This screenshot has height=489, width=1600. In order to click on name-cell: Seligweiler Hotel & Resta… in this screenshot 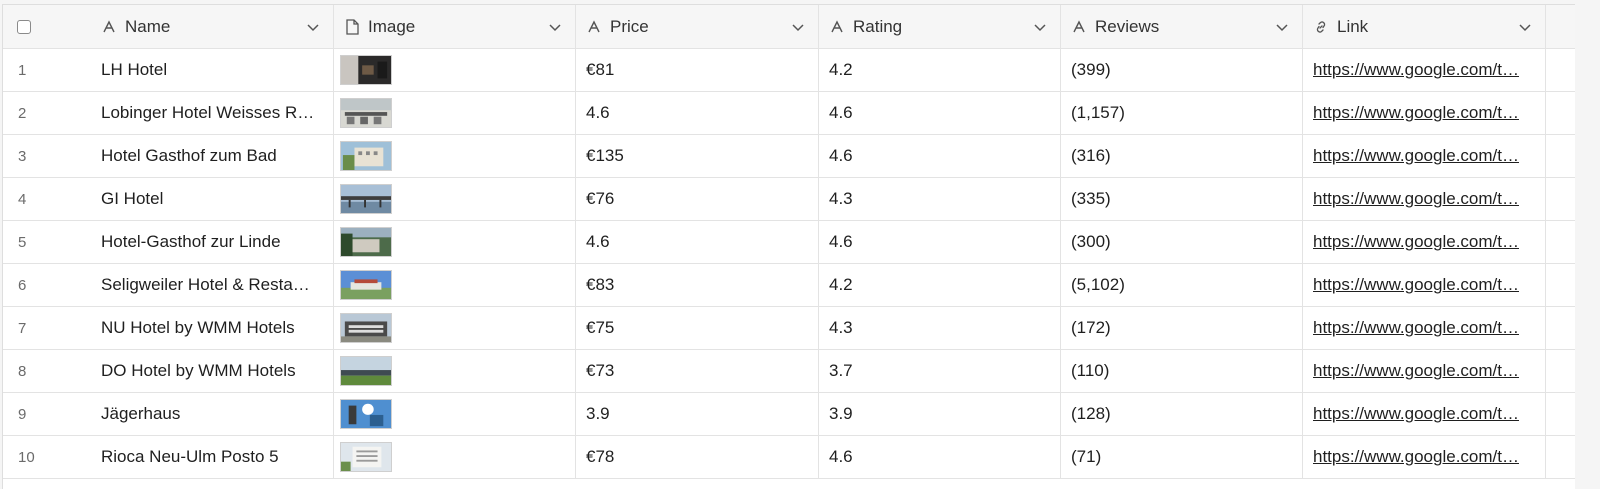, I will do `click(212, 285)`.